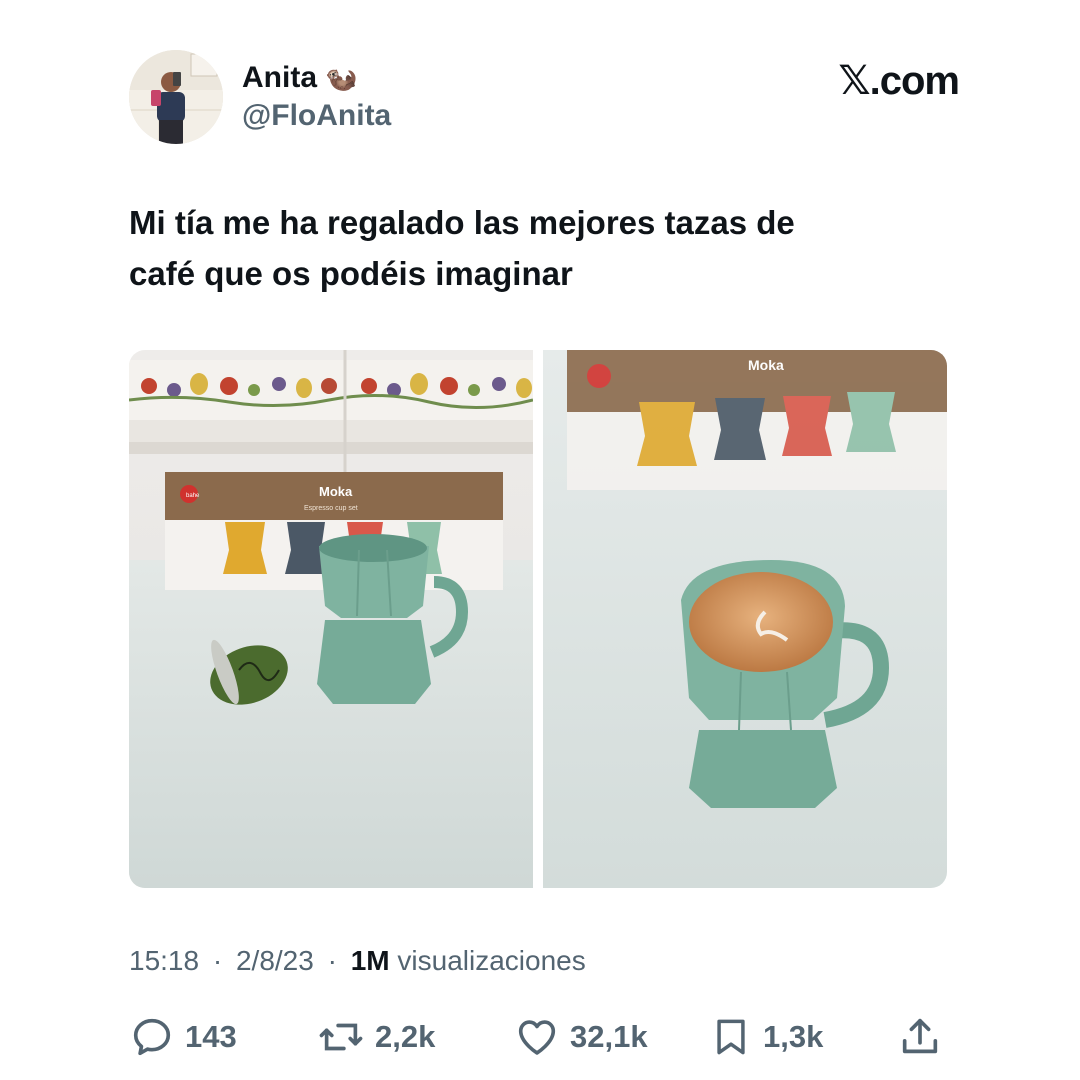  I want to click on box-logo-text: bahe, so click(193, 496).